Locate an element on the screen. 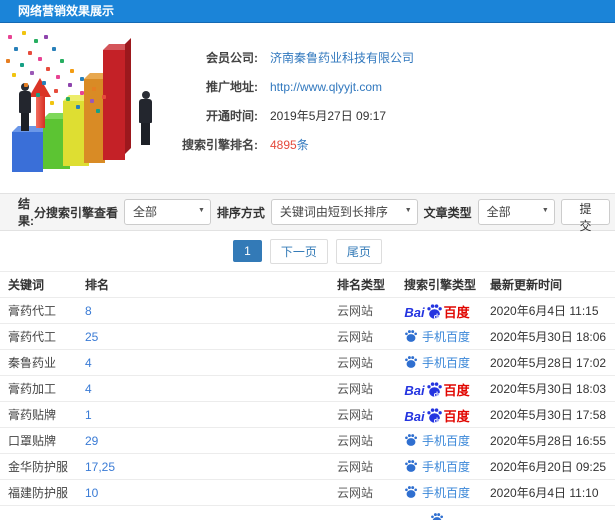  rank-cell: 29 is located at coordinates (203, 441).